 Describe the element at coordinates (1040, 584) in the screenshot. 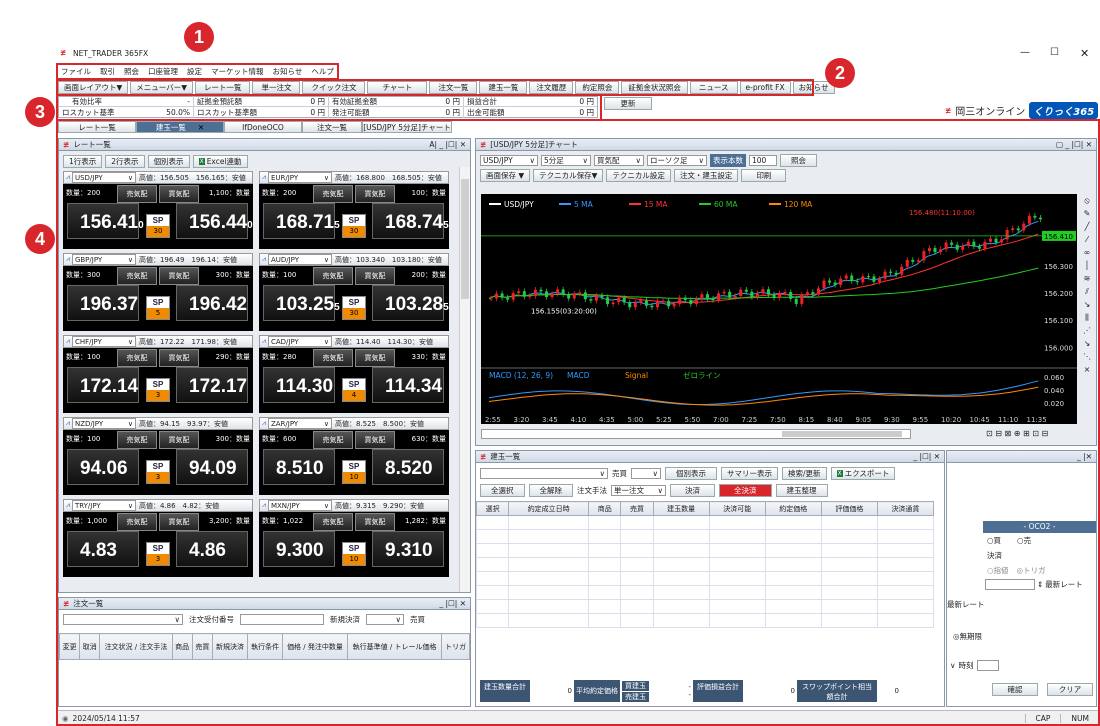

I see `stepper-icon: ⇕` at that location.